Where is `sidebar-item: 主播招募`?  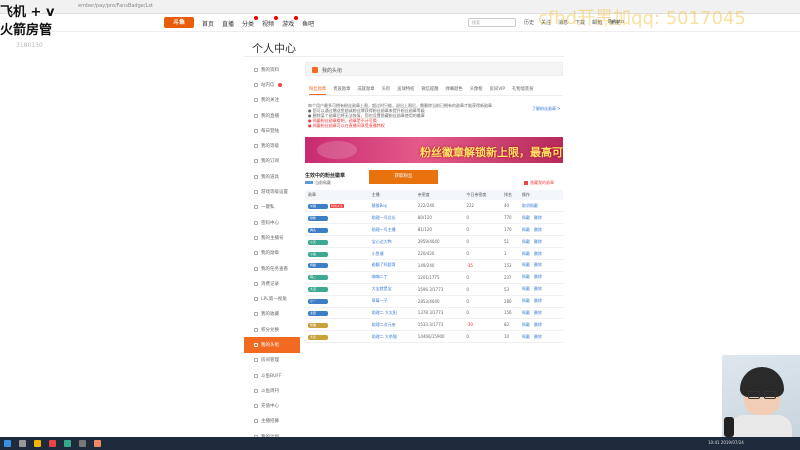
sidebar-item: 主播招募 is located at coordinates (272, 421).